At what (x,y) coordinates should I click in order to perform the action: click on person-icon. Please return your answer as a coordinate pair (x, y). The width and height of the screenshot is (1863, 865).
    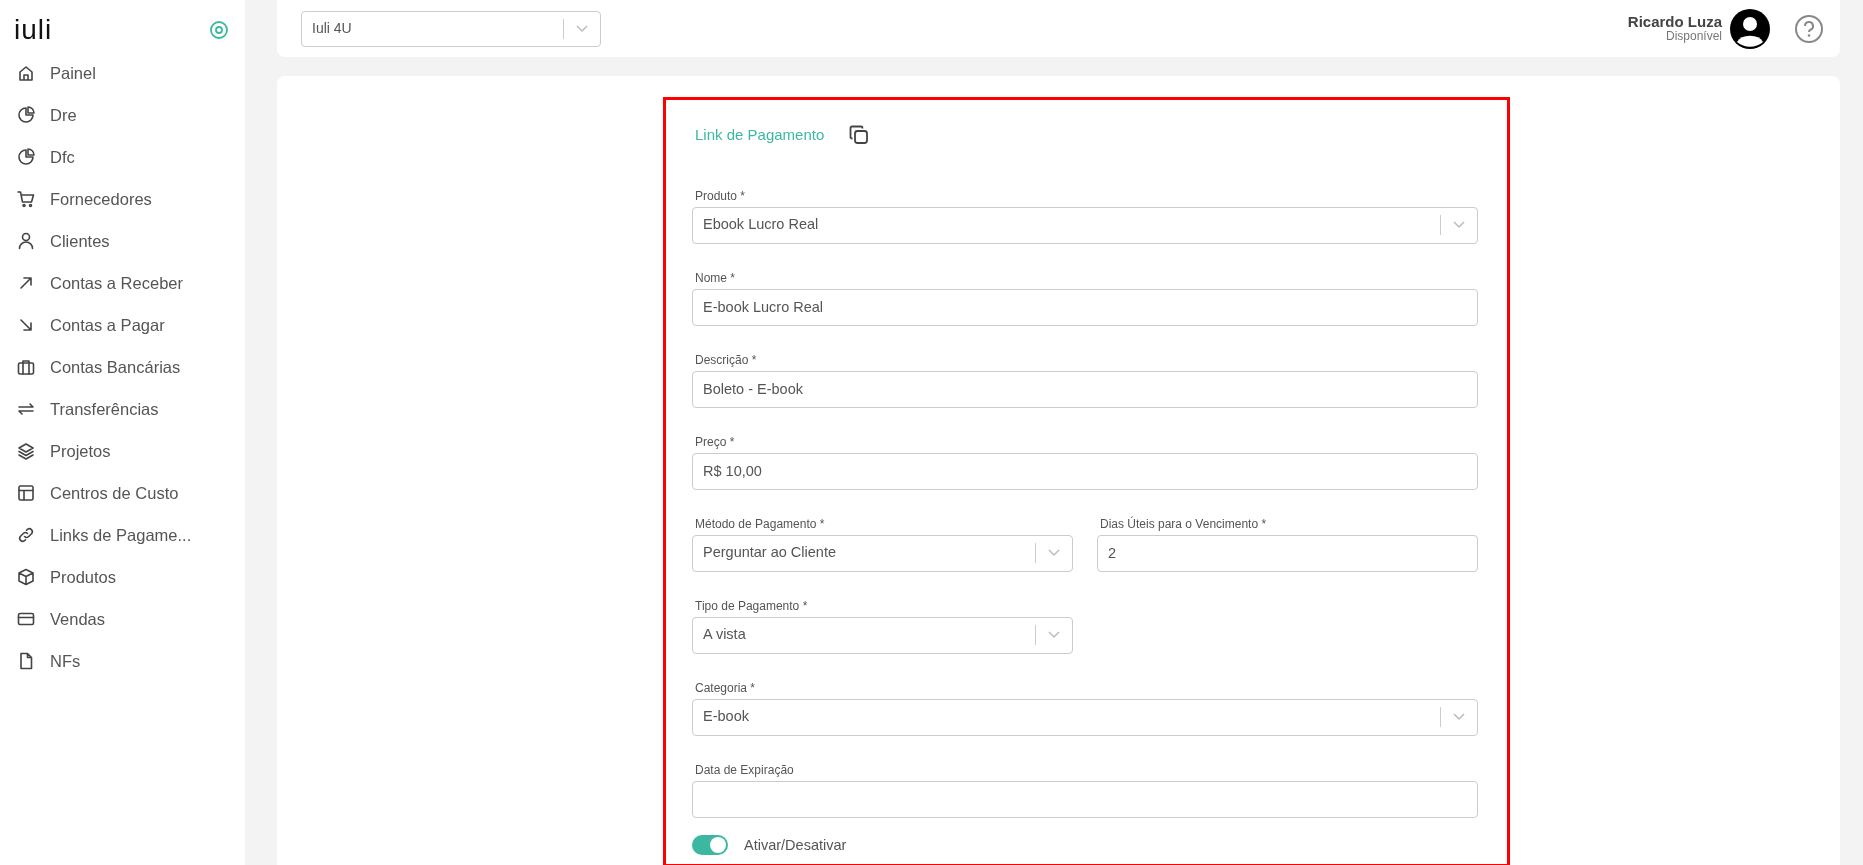
    Looking at the image, I should click on (26, 241).